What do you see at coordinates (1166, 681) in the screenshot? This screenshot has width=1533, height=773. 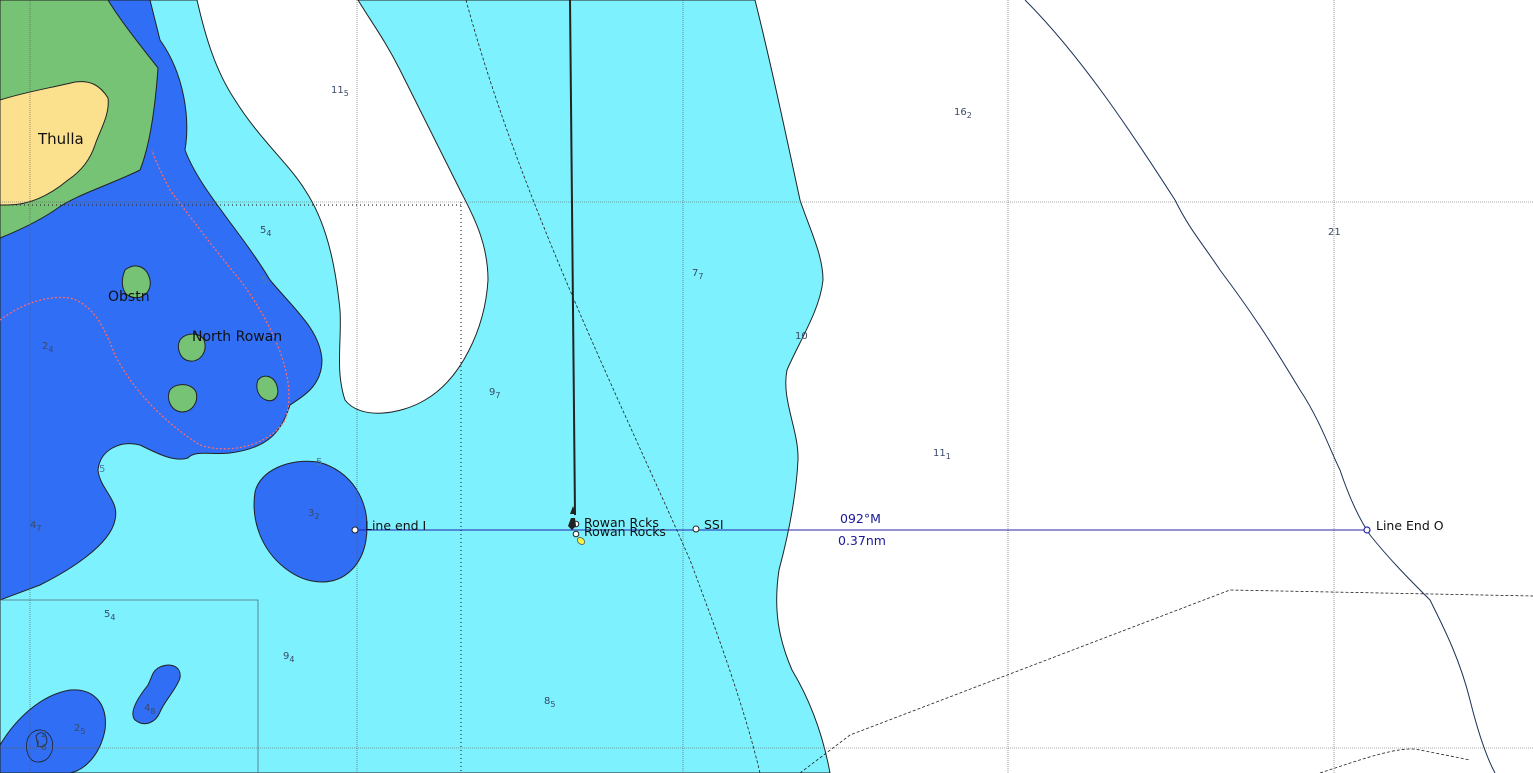 I see `fairway-dashed-line-east` at bounding box center [1166, 681].